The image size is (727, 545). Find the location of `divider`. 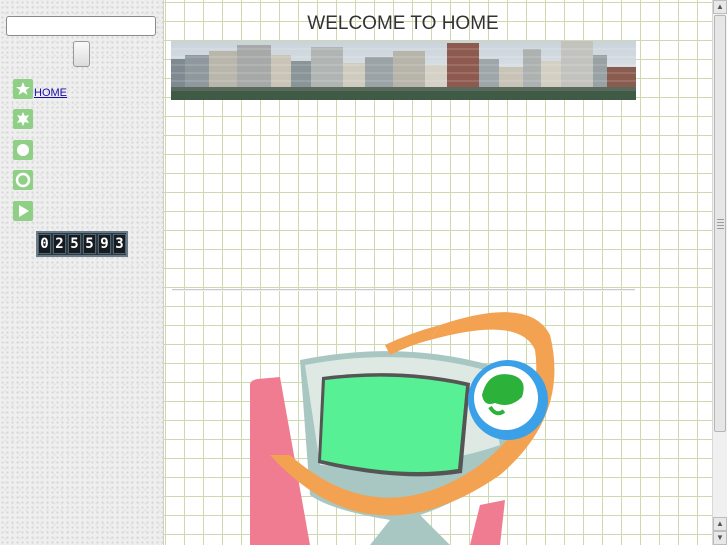

divider is located at coordinates (403, 290).